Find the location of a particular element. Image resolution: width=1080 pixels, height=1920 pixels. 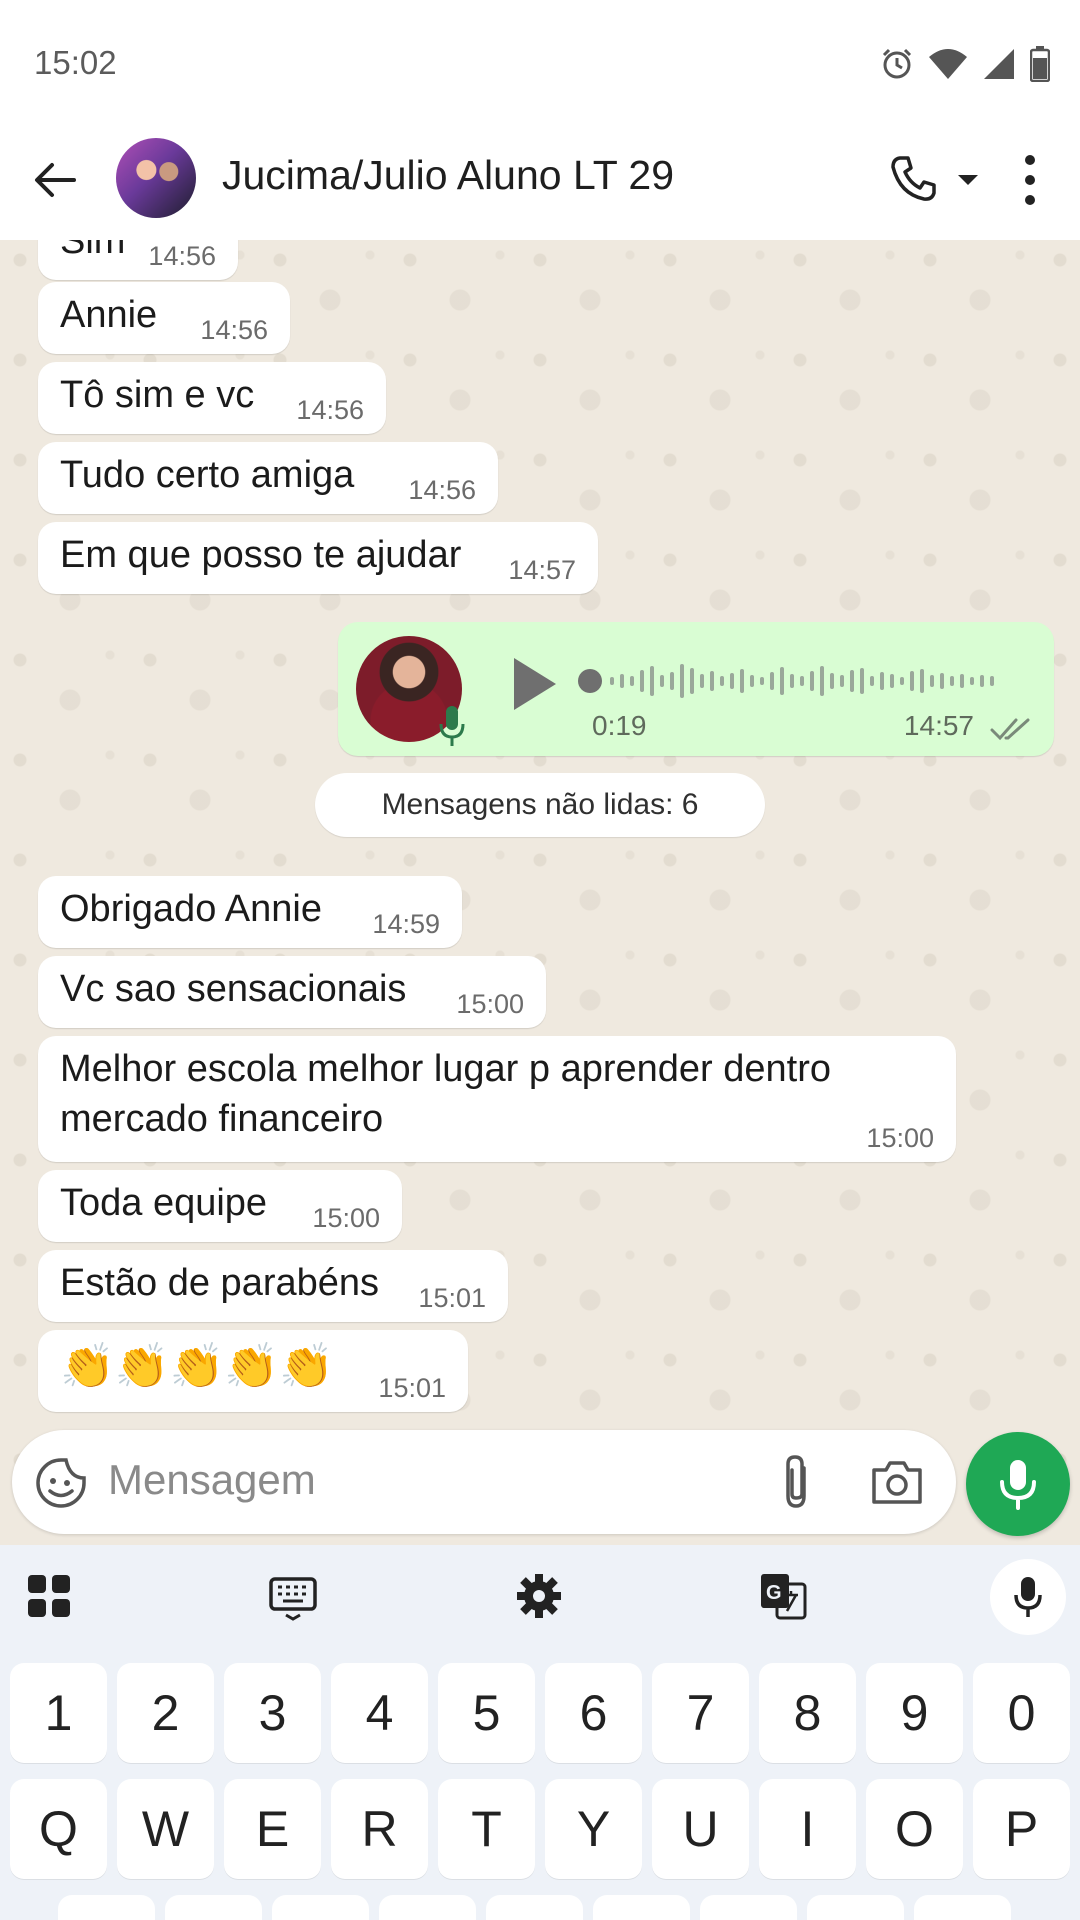

message-text: Sim is located at coordinates (93, 251).